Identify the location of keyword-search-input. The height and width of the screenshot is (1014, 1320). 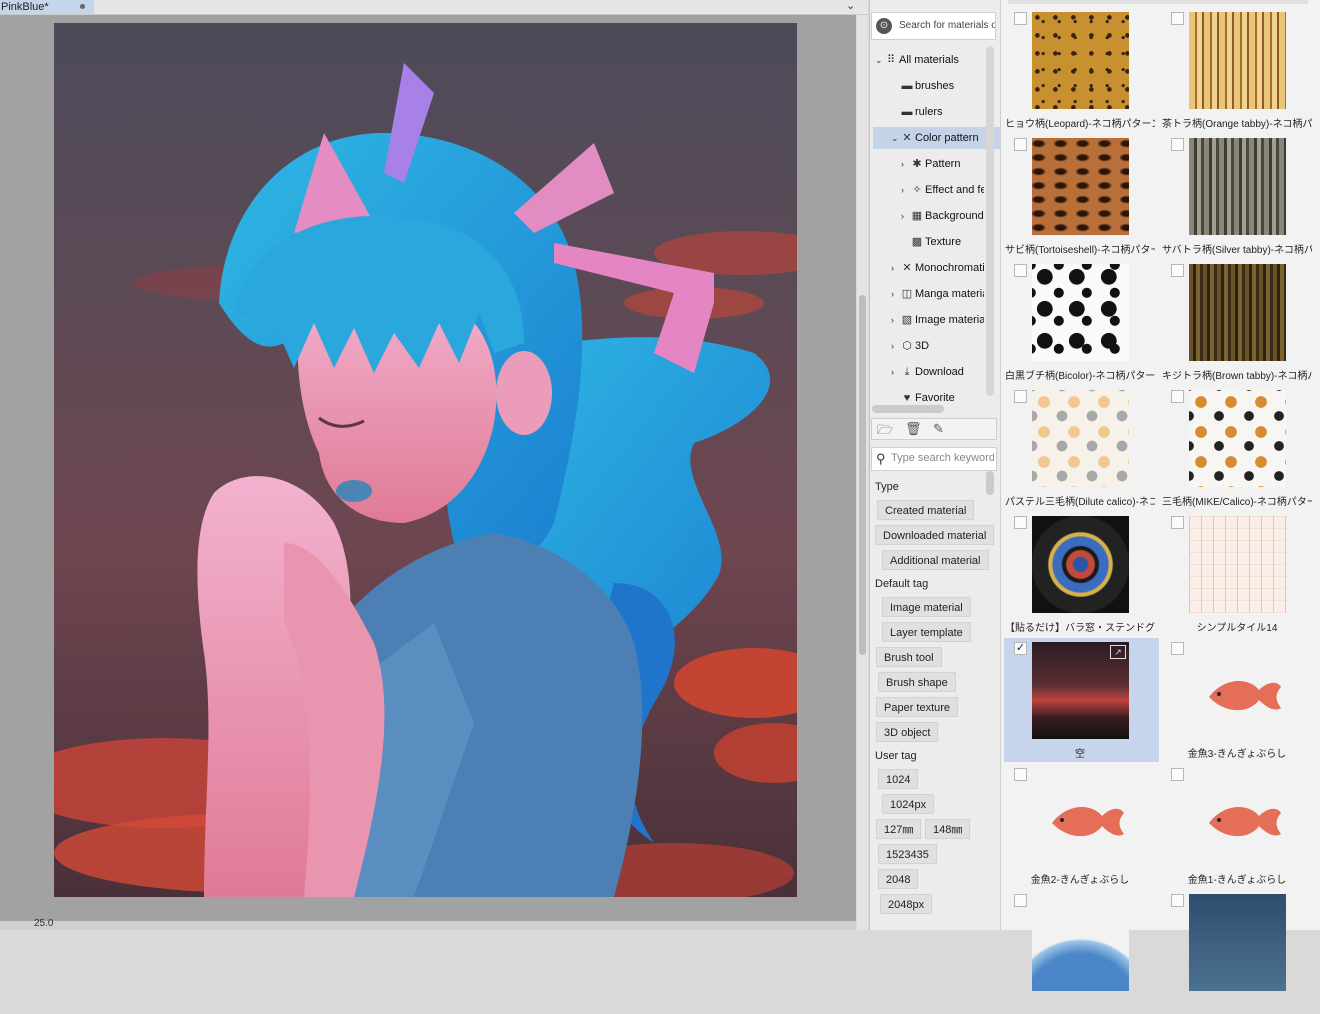
(942, 458).